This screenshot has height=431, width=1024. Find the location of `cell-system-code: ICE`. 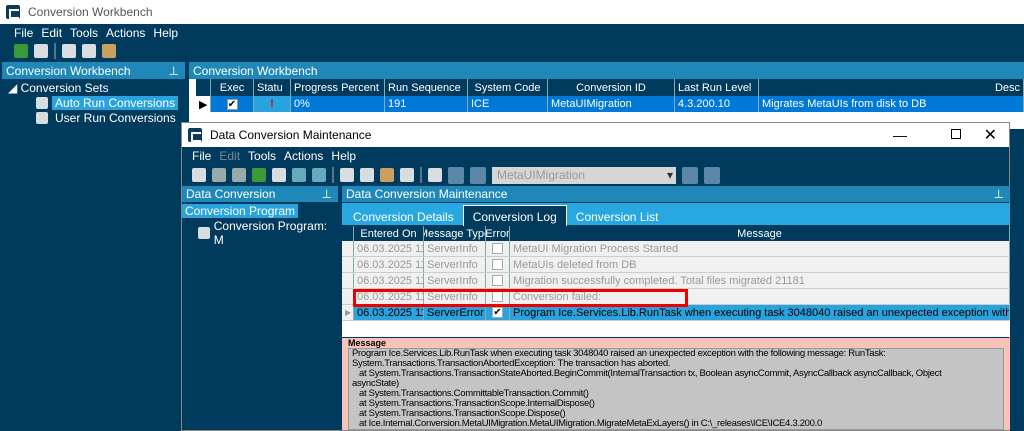

cell-system-code: ICE is located at coordinates (508, 104).